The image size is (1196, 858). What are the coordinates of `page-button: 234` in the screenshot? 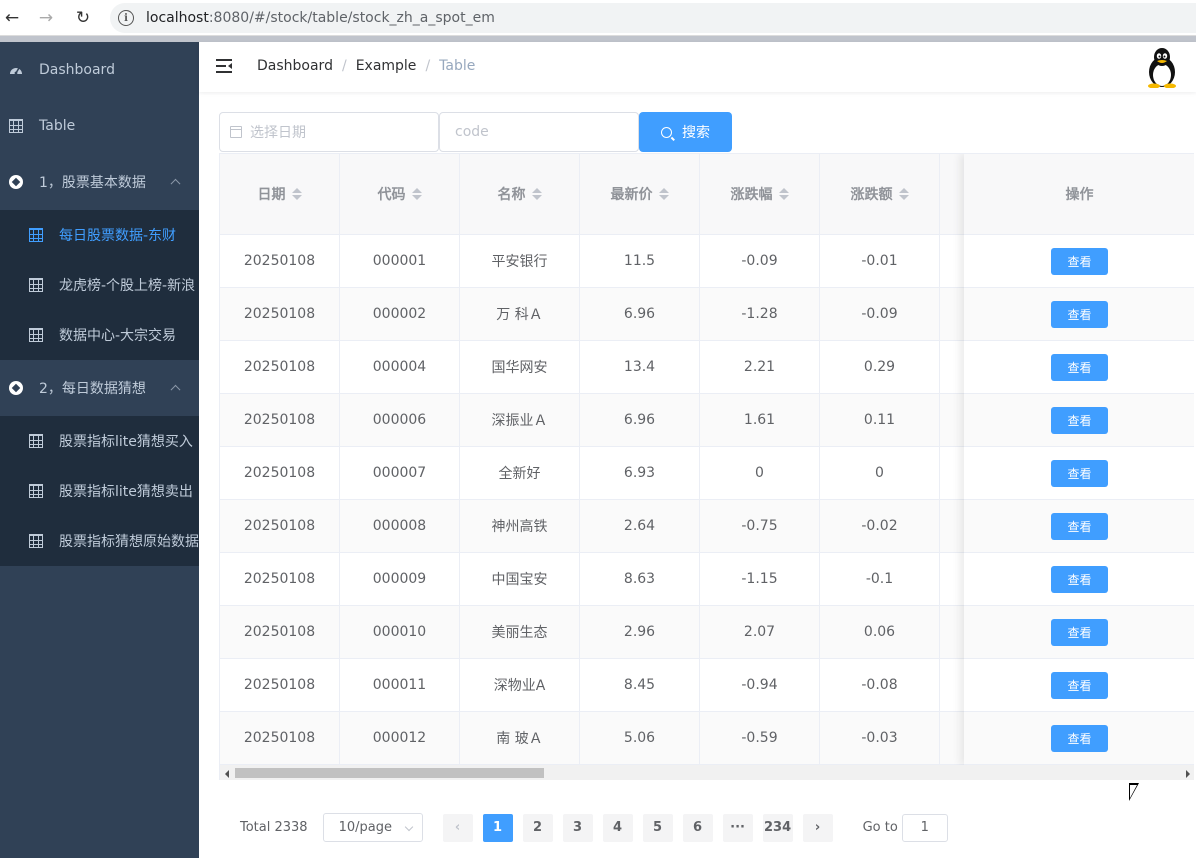 It's located at (777, 827).